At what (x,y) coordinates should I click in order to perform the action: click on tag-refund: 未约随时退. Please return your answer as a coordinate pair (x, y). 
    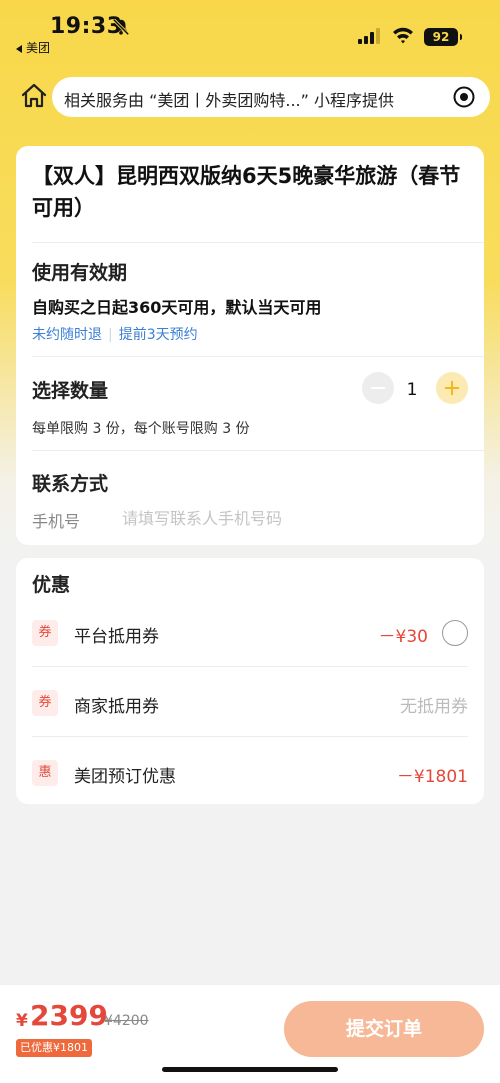
    Looking at the image, I should click on (67, 335).